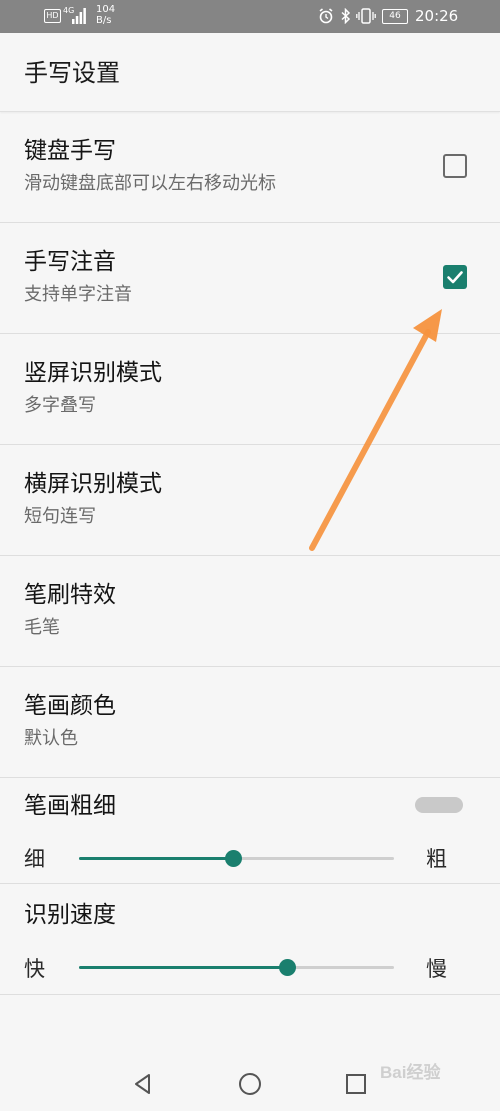 This screenshot has width=500, height=1111. Describe the element at coordinates (437, 16) in the screenshot. I see `clock: 20:26` at that location.